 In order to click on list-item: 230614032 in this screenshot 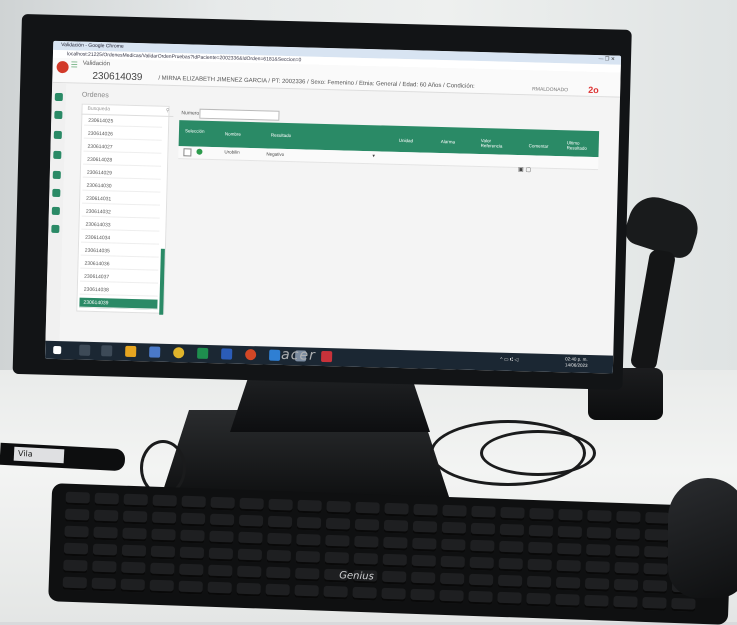, I will do `click(120, 212)`.